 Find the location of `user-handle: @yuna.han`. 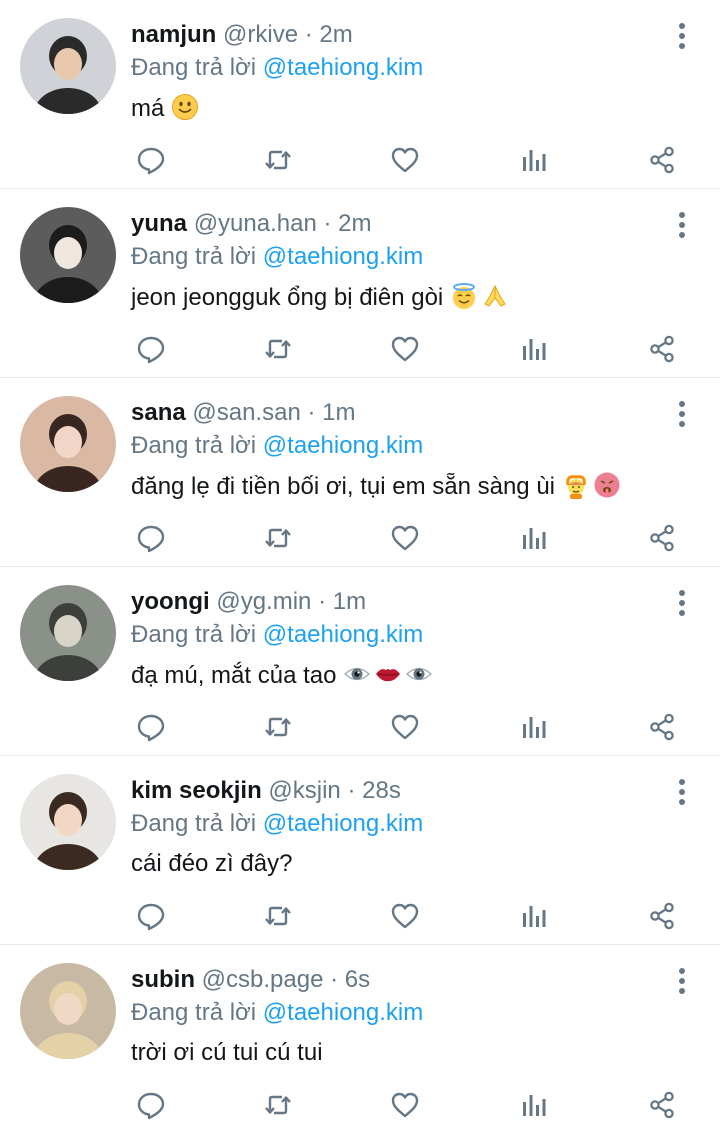

user-handle: @yuna.han is located at coordinates (255, 223).